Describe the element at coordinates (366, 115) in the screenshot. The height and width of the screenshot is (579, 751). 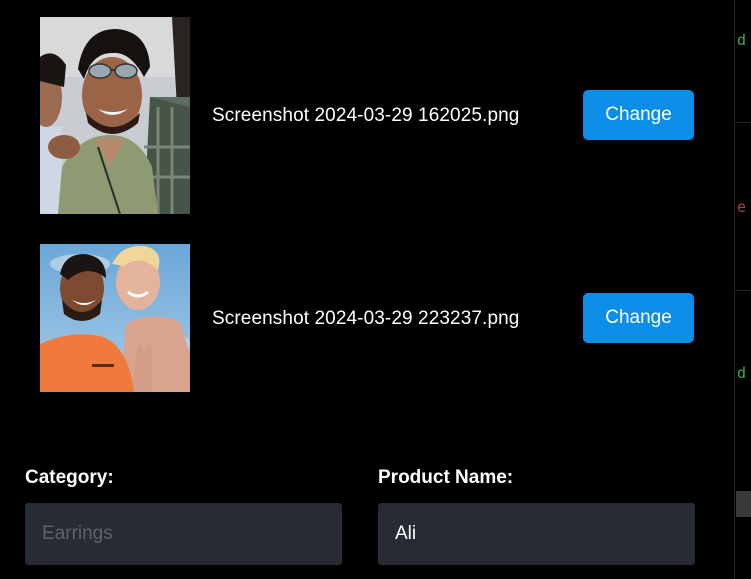
I see `image-file-name: Screenshot 2024-03-29 162025.png` at that location.